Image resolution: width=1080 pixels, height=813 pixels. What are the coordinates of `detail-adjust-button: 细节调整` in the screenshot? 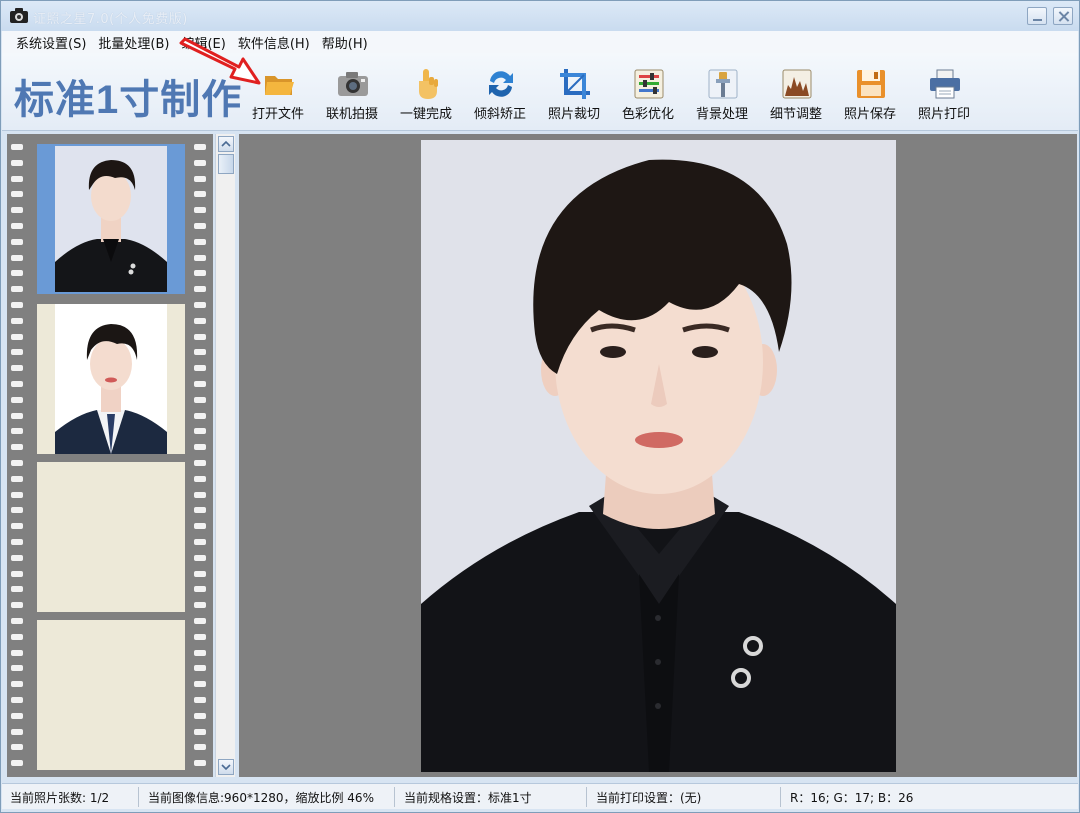 It's located at (796, 94).